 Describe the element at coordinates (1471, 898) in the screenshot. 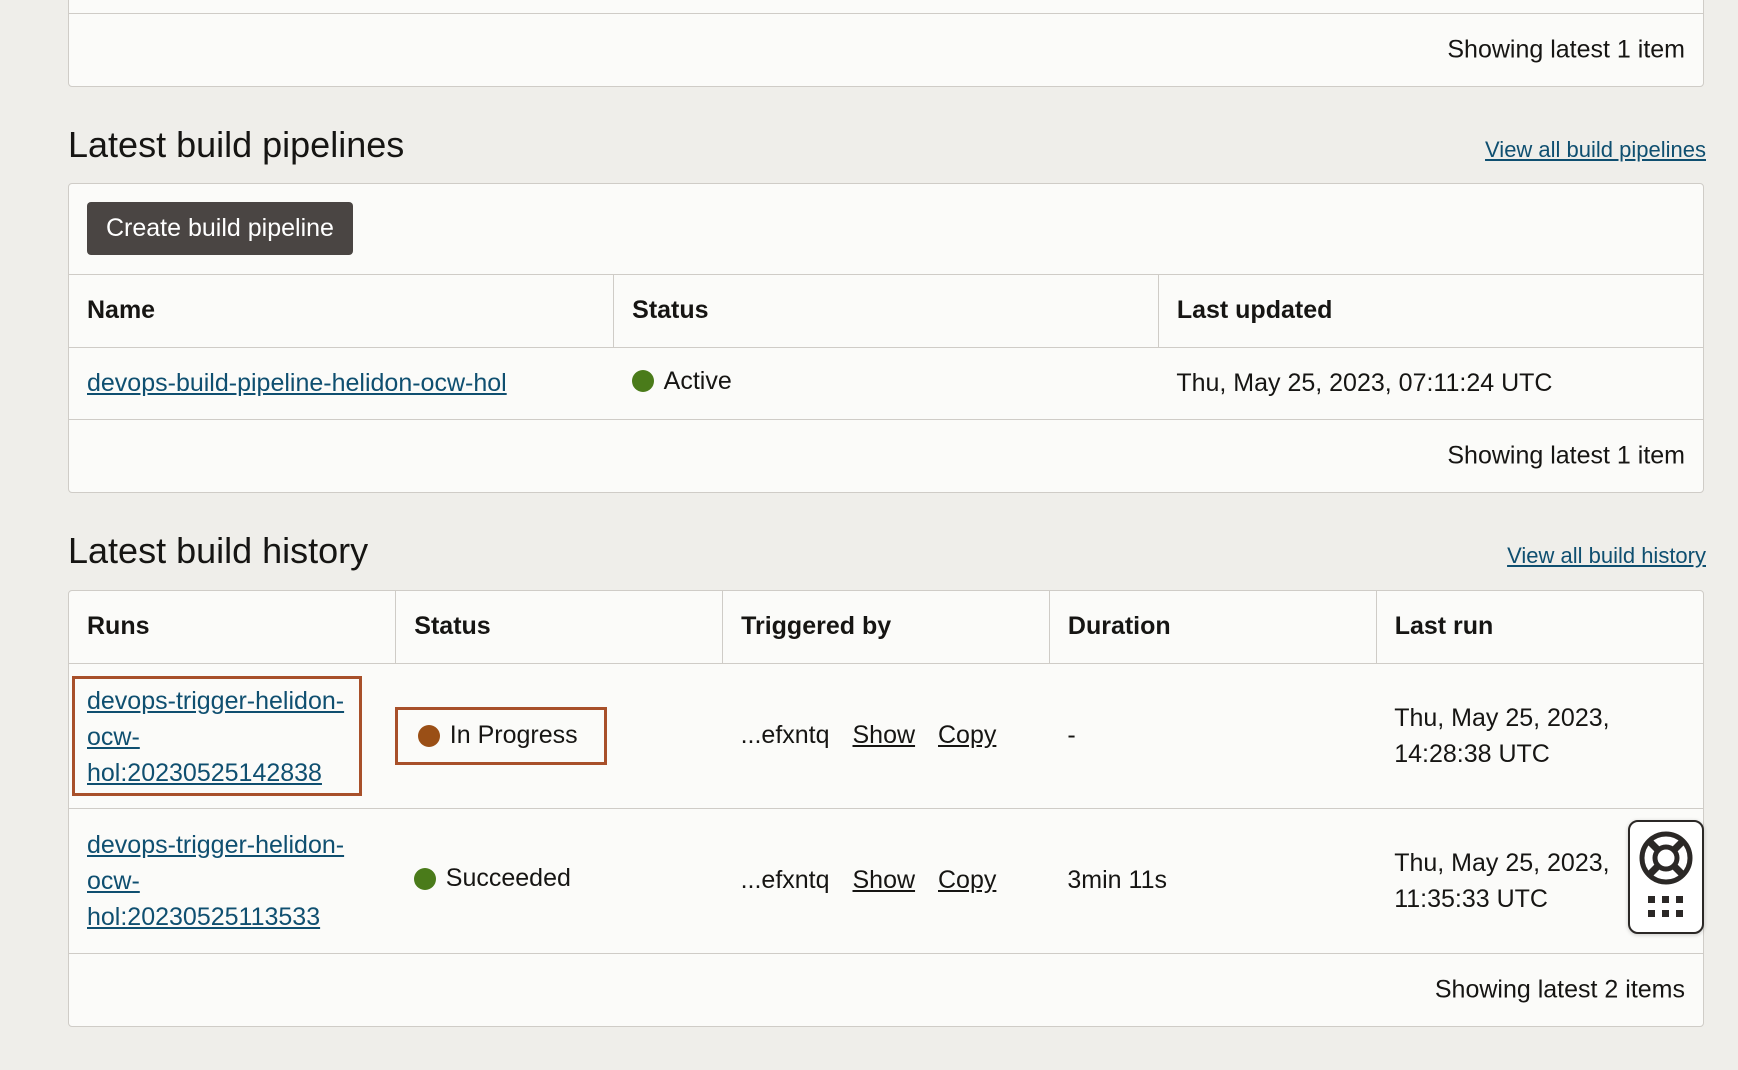

I see `last-run-time: 11:35:33 UTC` at that location.